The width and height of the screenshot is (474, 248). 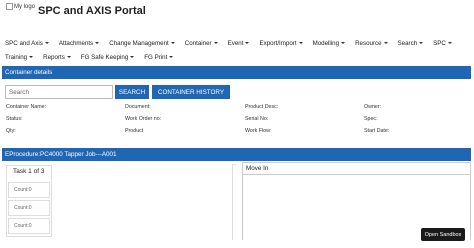 I want to click on container-history-button: CONTAINER HISTORY, so click(x=191, y=92).